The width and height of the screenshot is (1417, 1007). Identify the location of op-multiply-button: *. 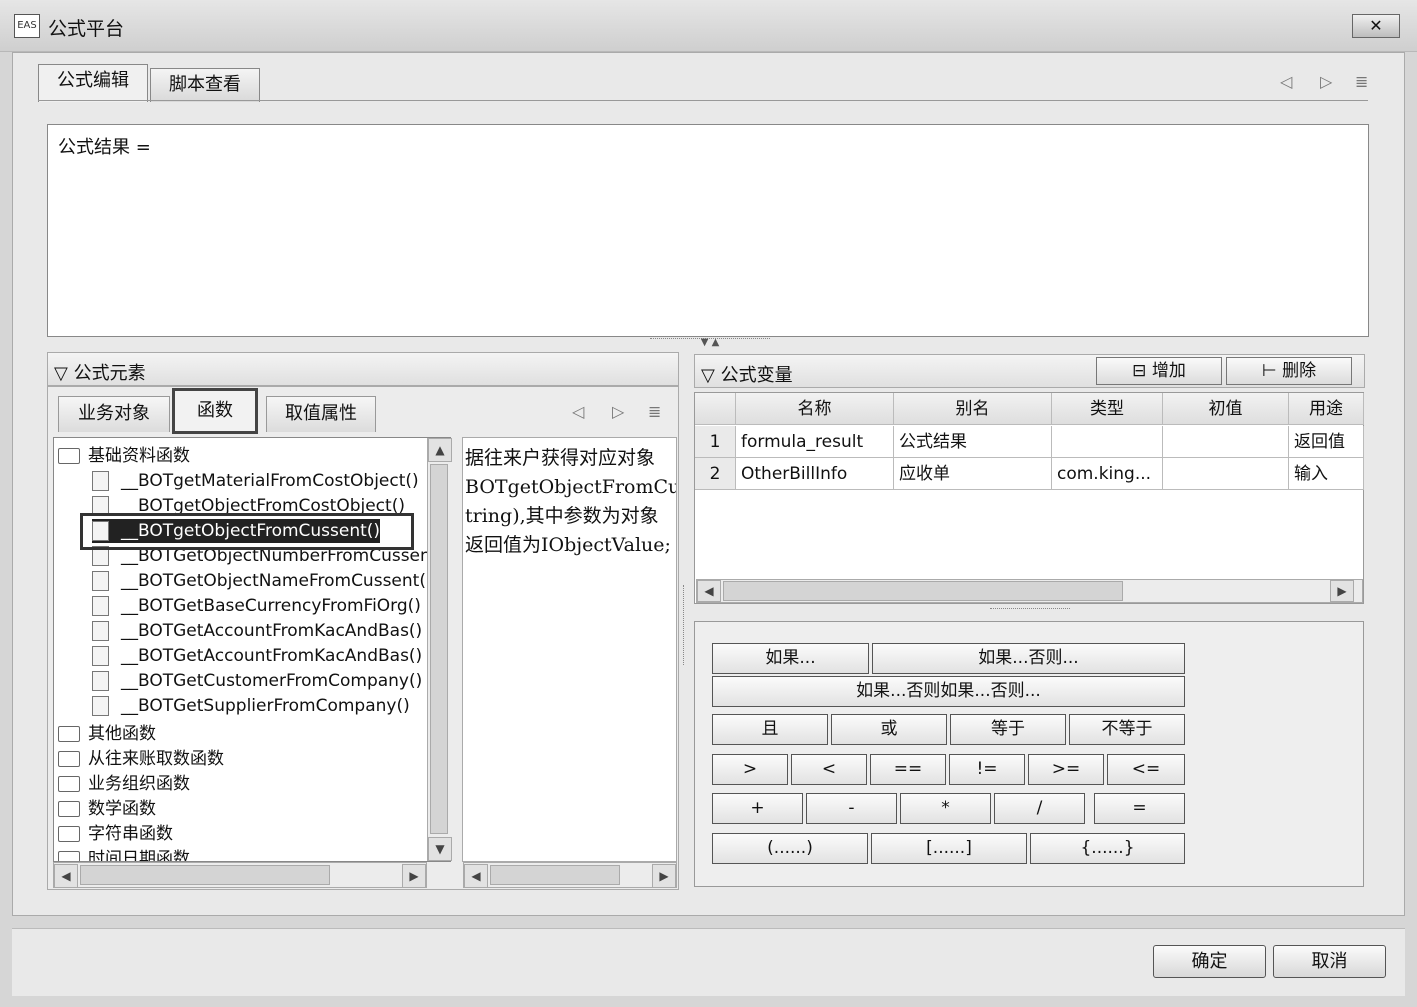
(945, 808).